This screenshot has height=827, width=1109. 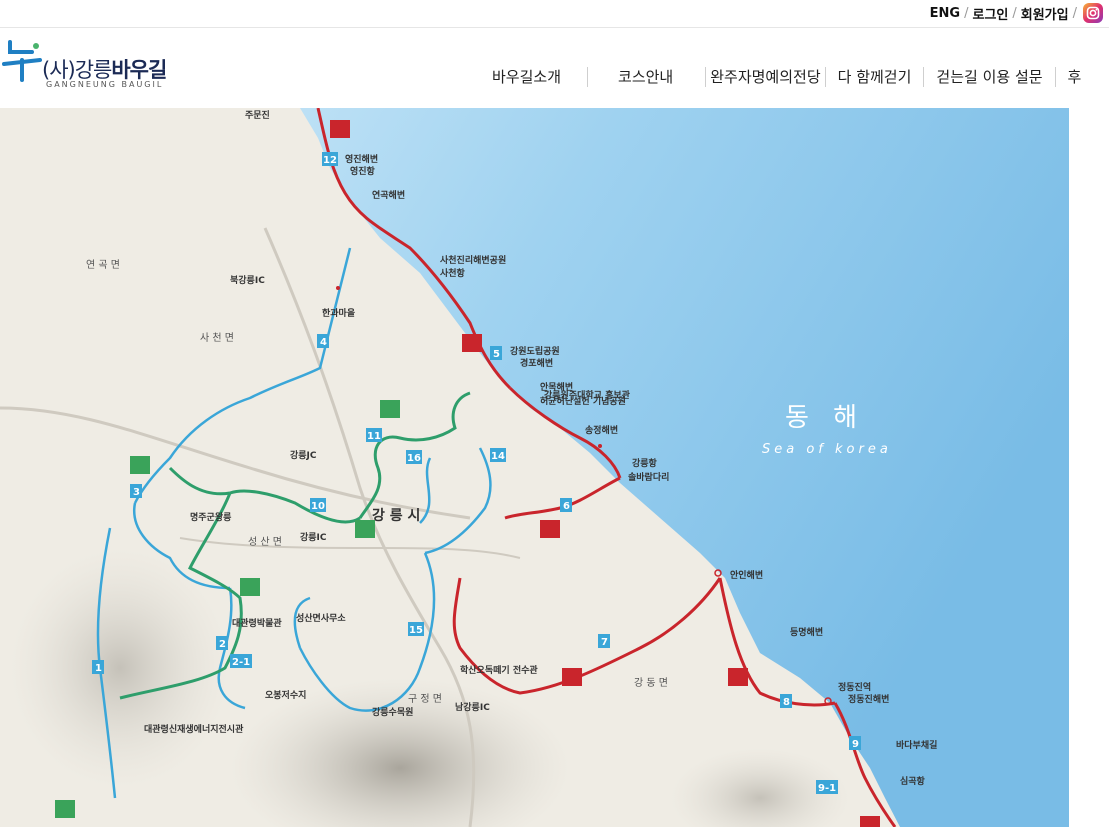 I want to click on logo-prefix: (사)강릉, so click(x=77, y=70).